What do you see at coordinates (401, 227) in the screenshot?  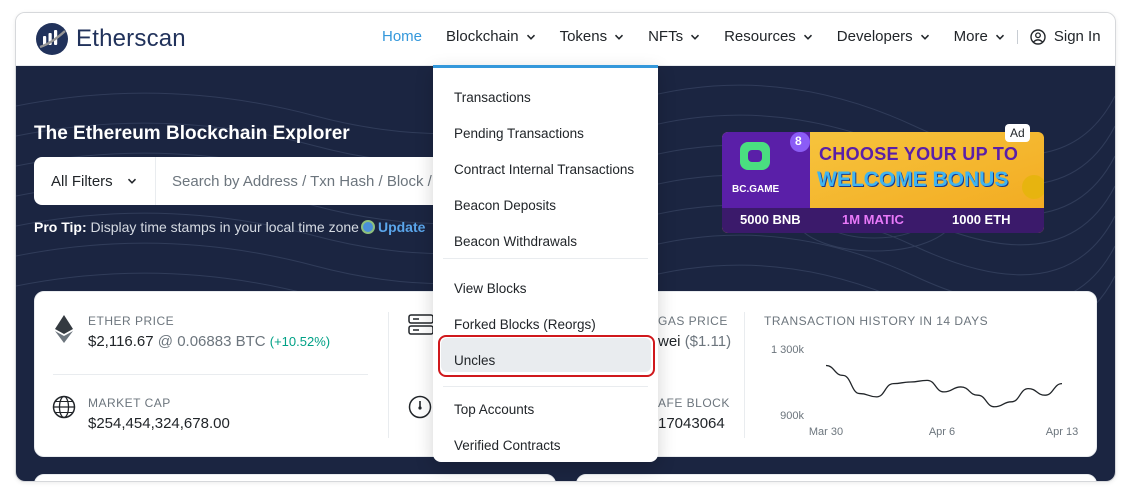 I see `update-link: Update` at bounding box center [401, 227].